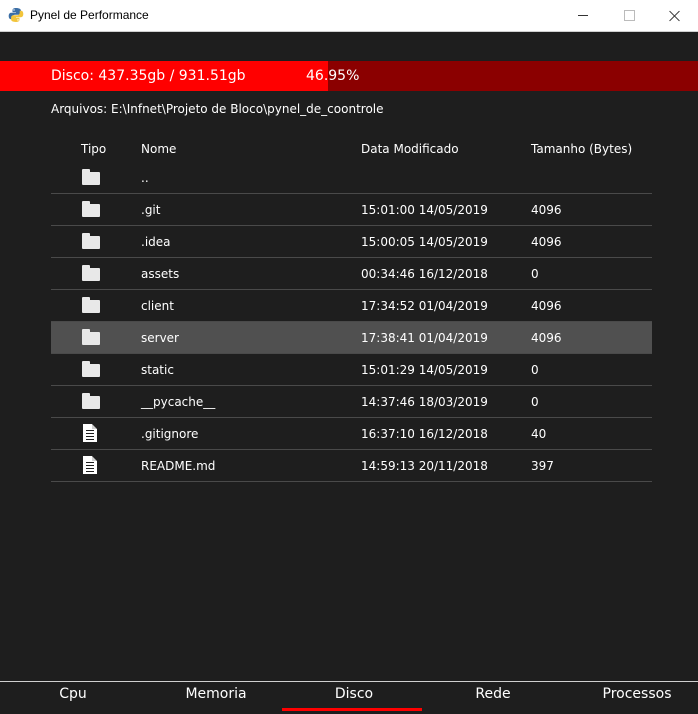 This screenshot has width=698, height=714. What do you see at coordinates (424, 370) in the screenshot?
I see `row-date: 15:01:29 14/05/2019` at bounding box center [424, 370].